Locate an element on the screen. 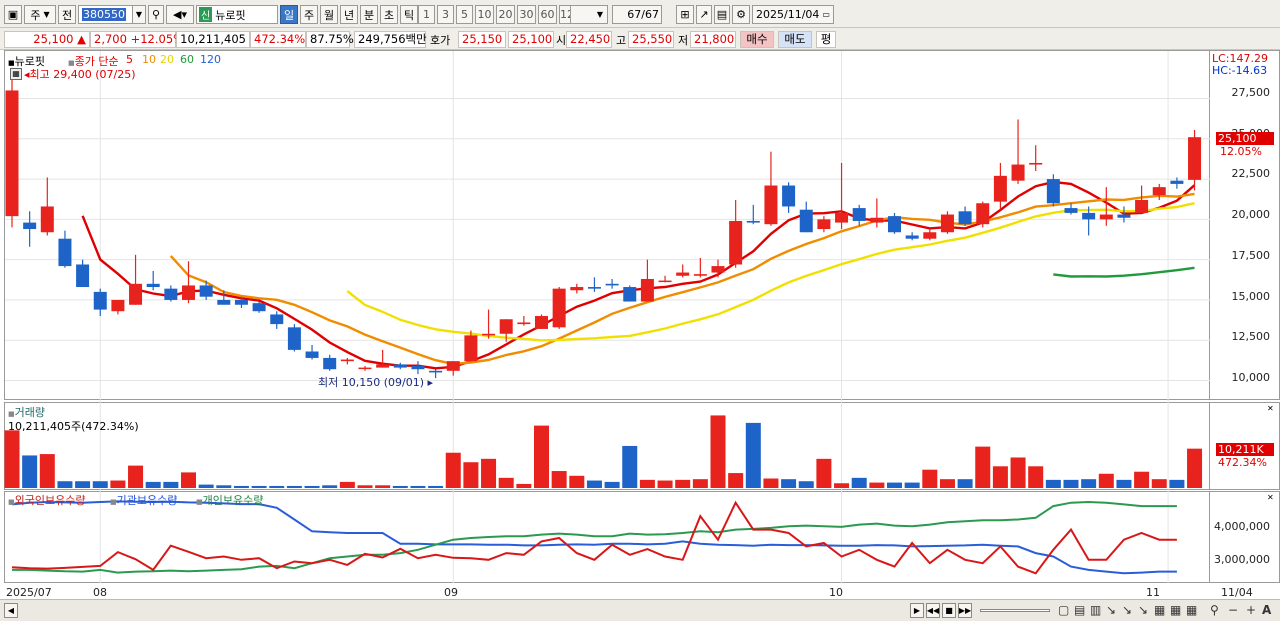 This screenshot has height=621, width=1280. rewind-icon: ◀◀ is located at coordinates (933, 610).